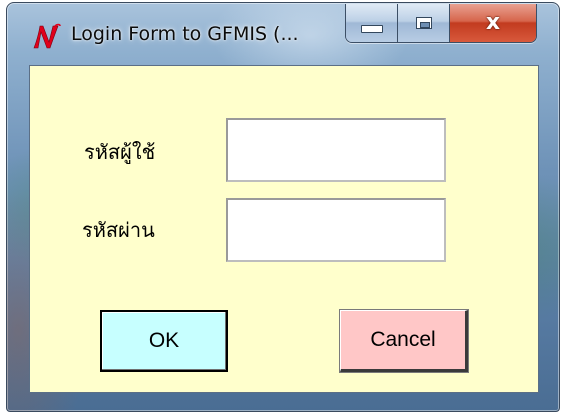 The image size is (568, 420). Describe the element at coordinates (372, 23) in the screenshot. I see `minimize-button` at that location.